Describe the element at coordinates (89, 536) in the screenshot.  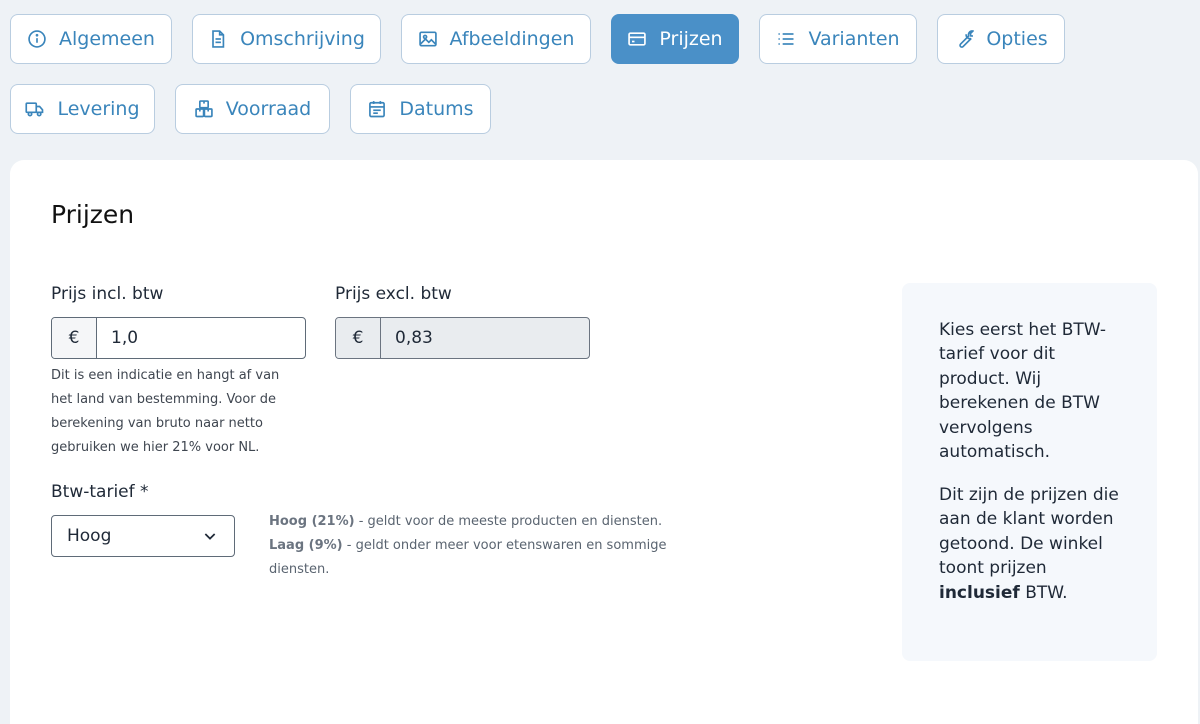
I see `vat-rate-value: Hoog` at that location.